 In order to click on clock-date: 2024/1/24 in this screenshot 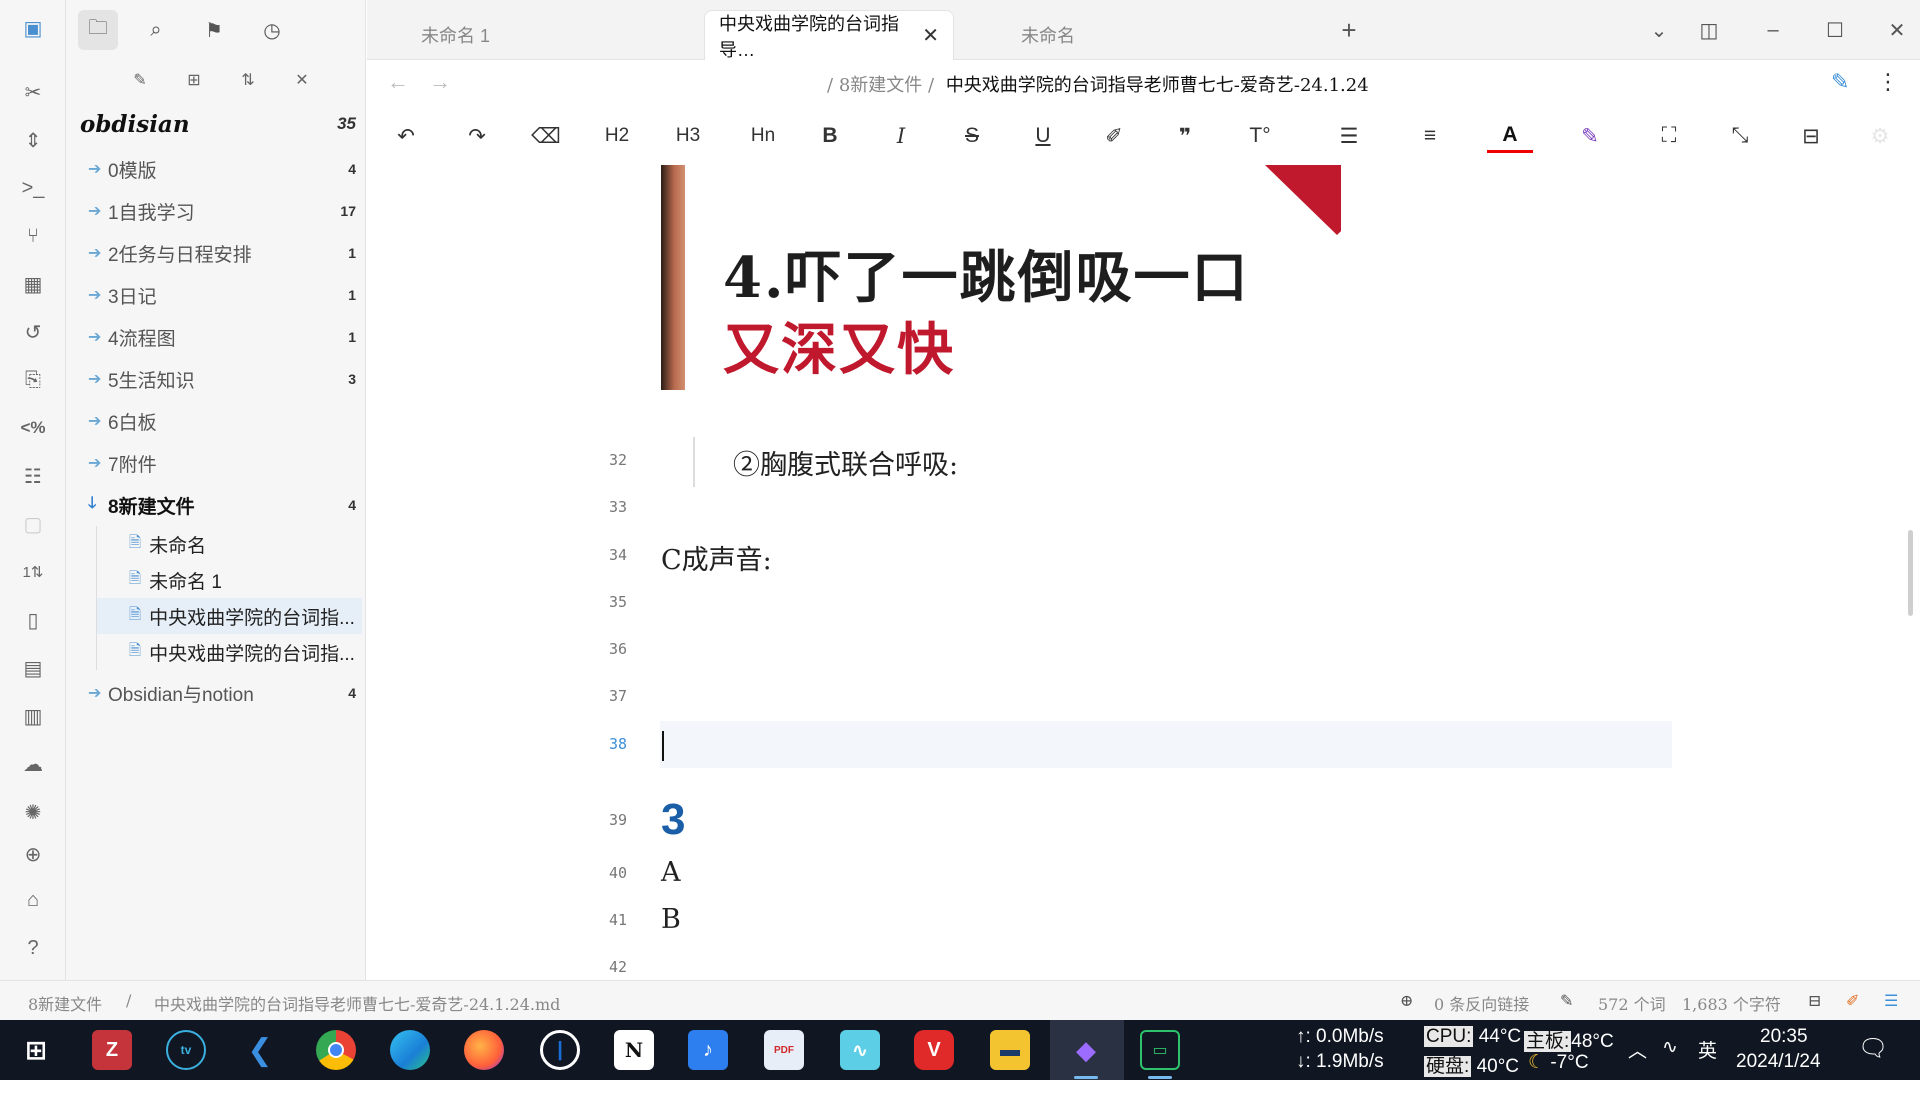, I will do `click(1778, 1081)`.